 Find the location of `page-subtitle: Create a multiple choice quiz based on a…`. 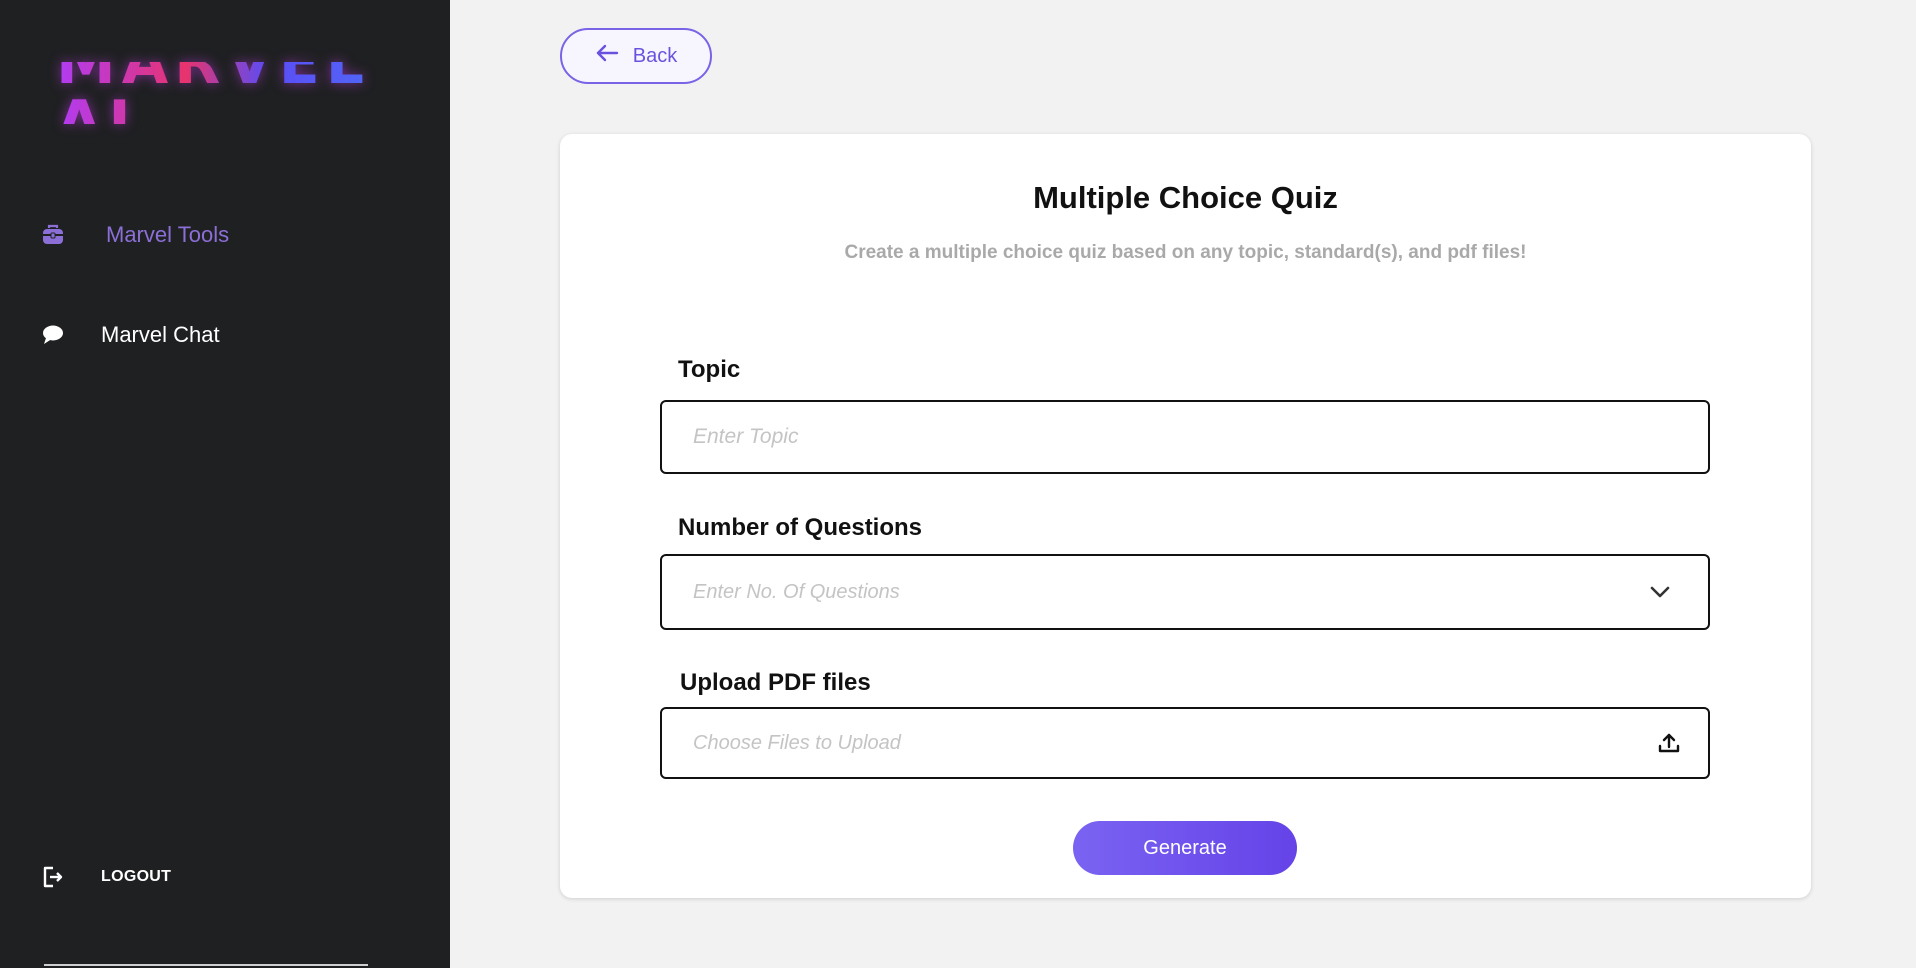

page-subtitle: Create a multiple choice quiz based on a… is located at coordinates (1185, 252).